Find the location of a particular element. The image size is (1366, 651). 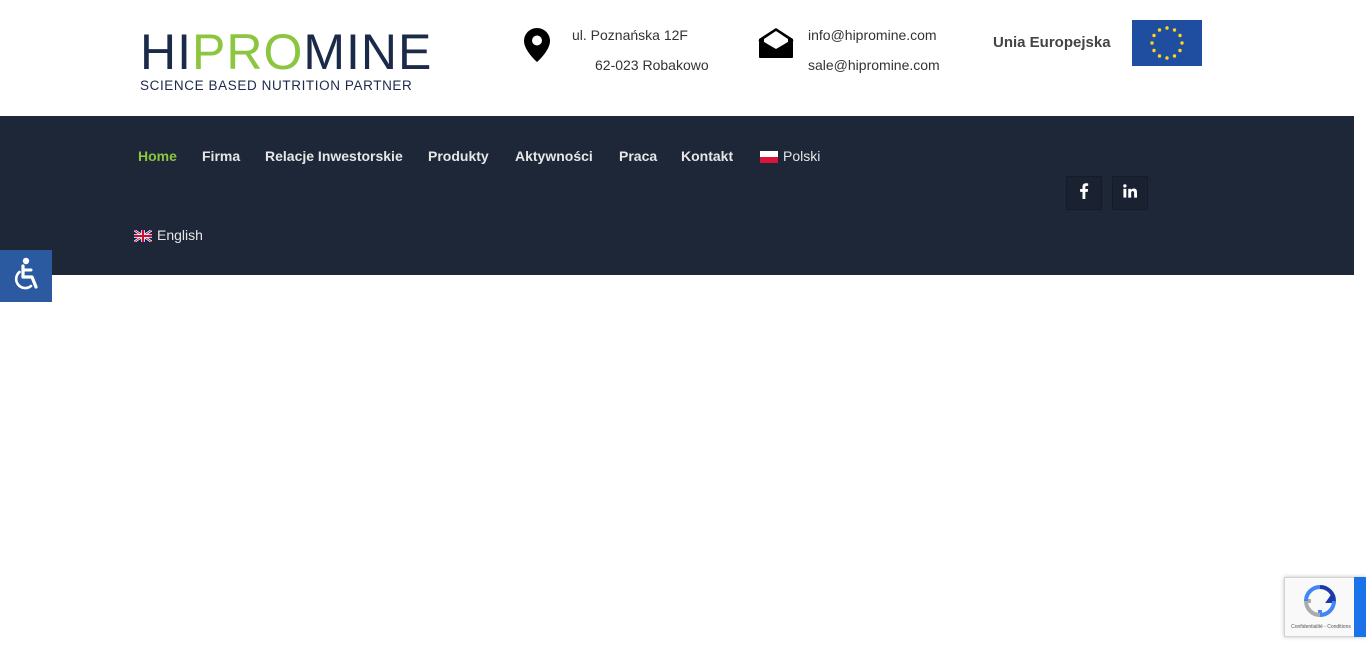

language-english: English is located at coordinates (168, 235).